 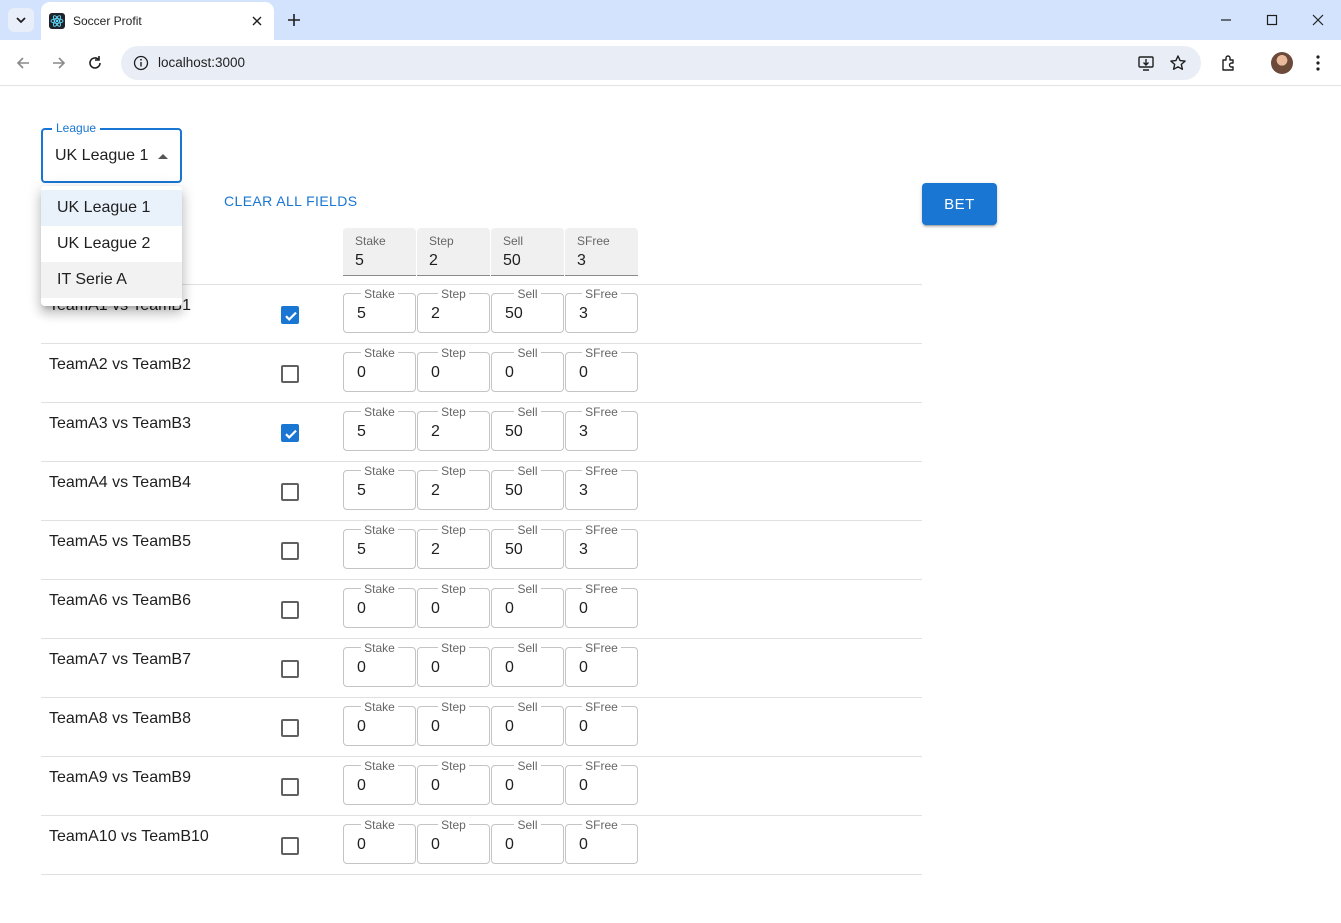 I want to click on browser-tab: Soccer Profit, so click(x=157, y=21).